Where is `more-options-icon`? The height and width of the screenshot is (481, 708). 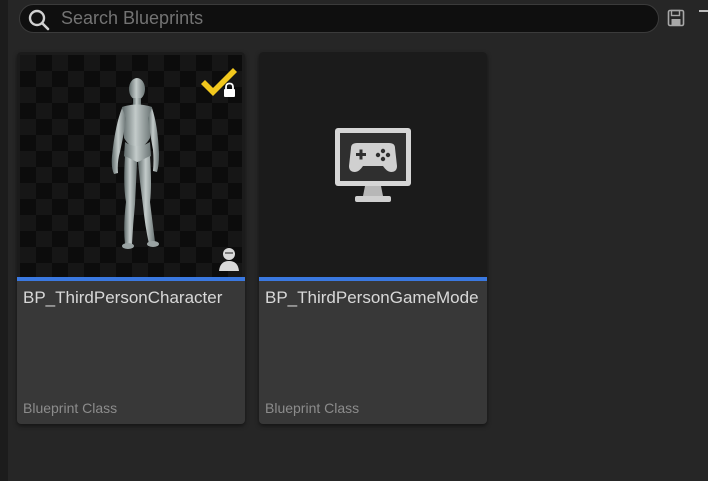 more-options-icon is located at coordinates (703, 11).